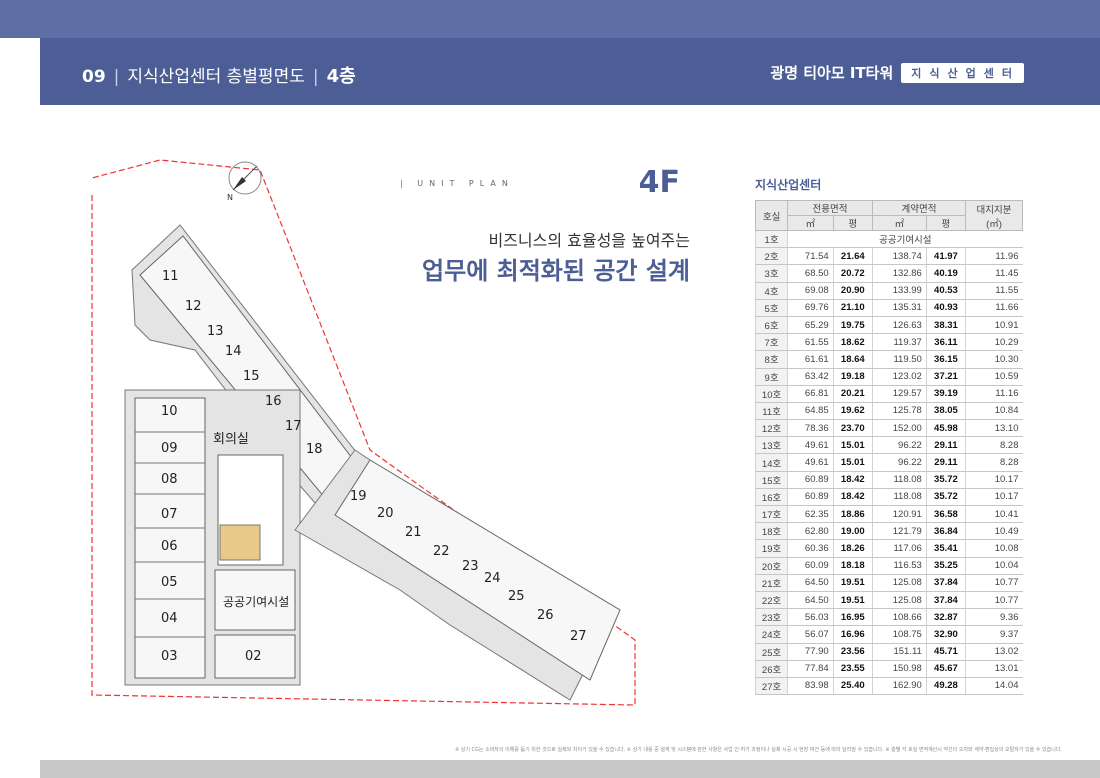 This screenshot has width=1100, height=778. Describe the element at coordinates (994, 686) in the screenshot. I see `table-cell: 14.04` at that location.